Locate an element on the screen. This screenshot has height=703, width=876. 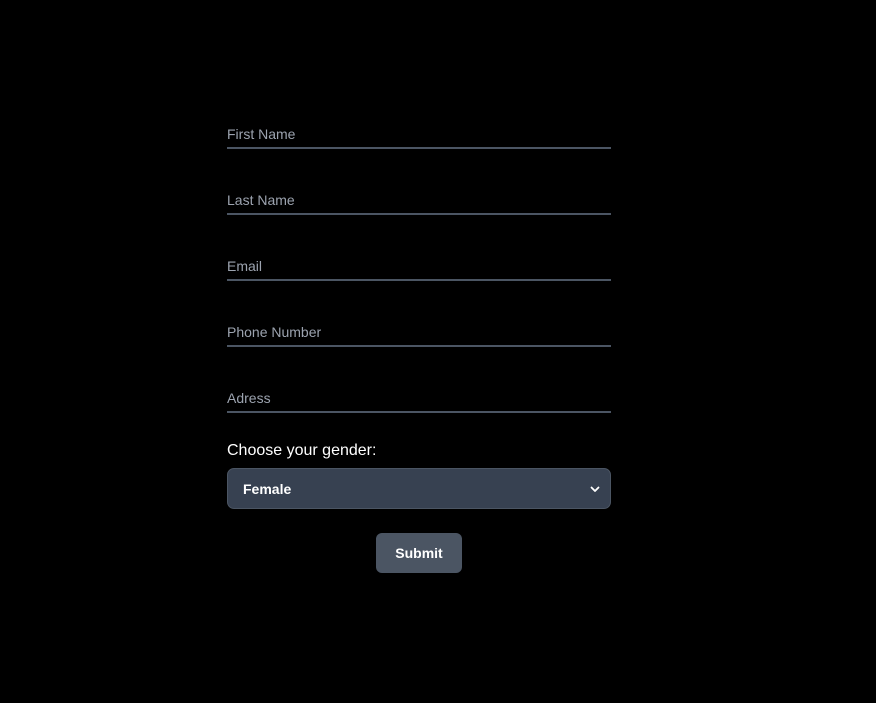
email-input is located at coordinates (419, 262).